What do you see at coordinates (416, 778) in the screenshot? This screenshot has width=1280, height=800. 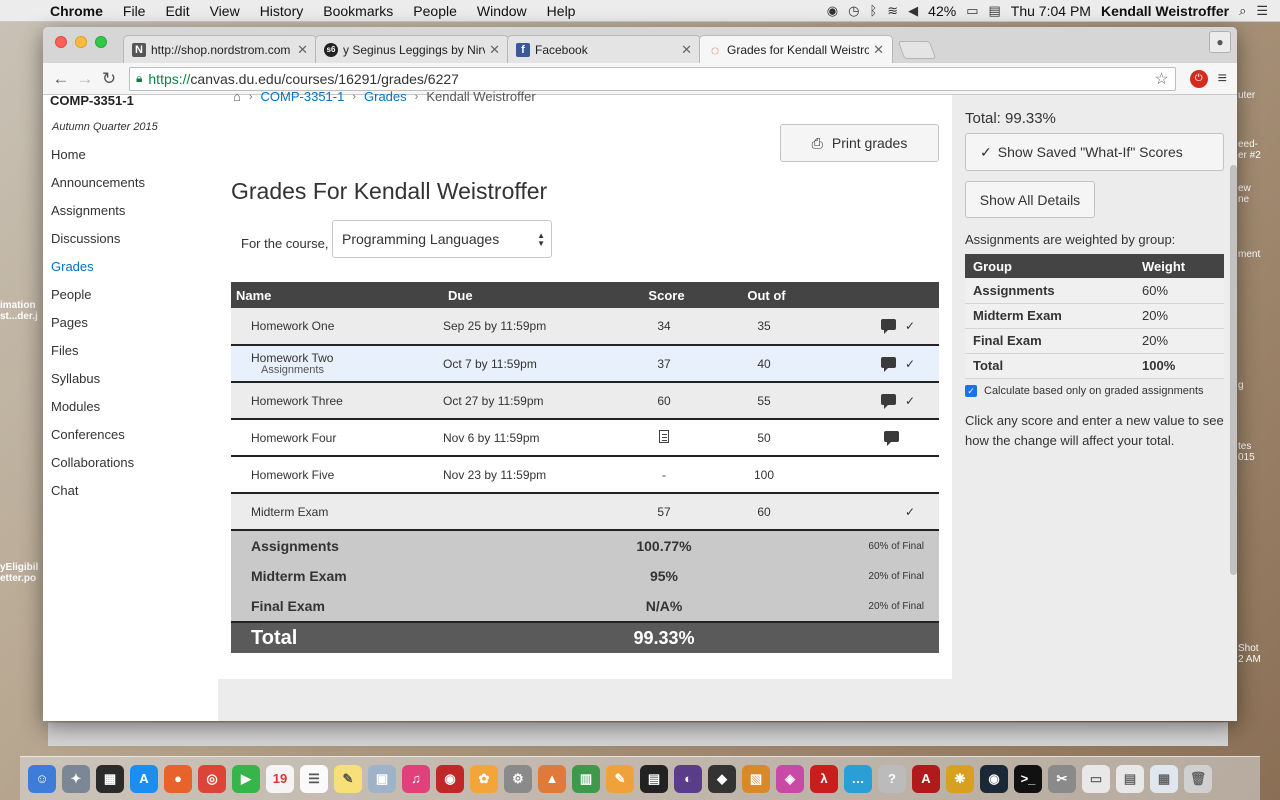 I see `itunes-icon: ♫` at bounding box center [416, 778].